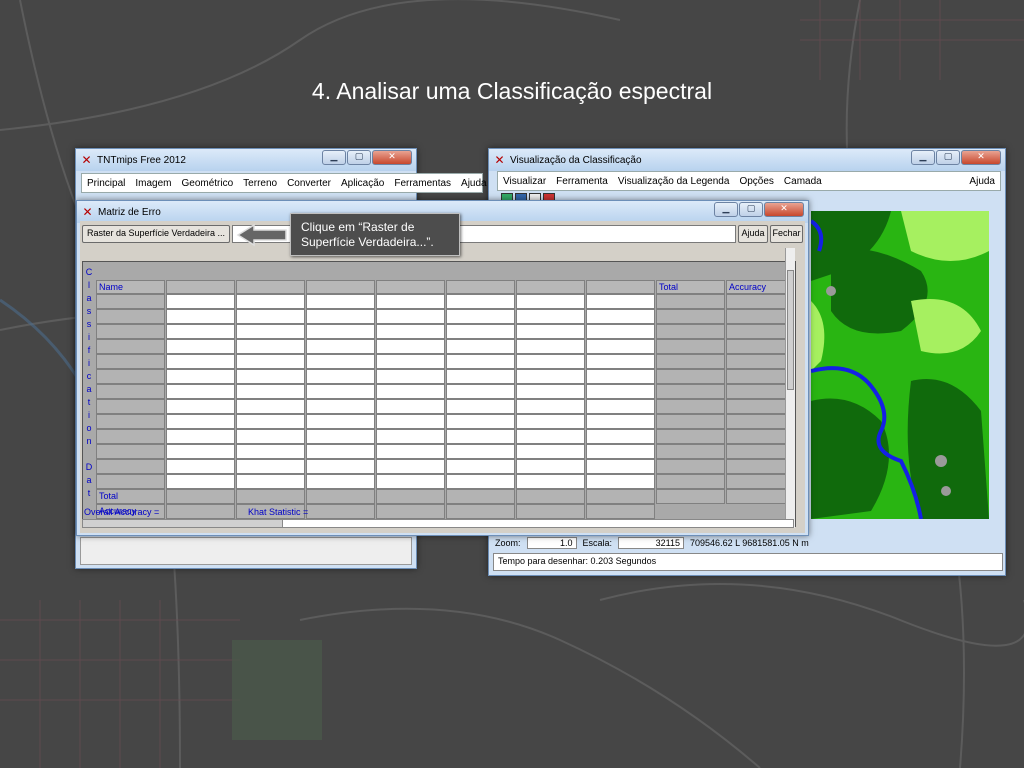 Image resolution: width=1024 pixels, height=768 pixels. What do you see at coordinates (753, 234) in the screenshot?
I see `help-button: Ajuda` at bounding box center [753, 234].